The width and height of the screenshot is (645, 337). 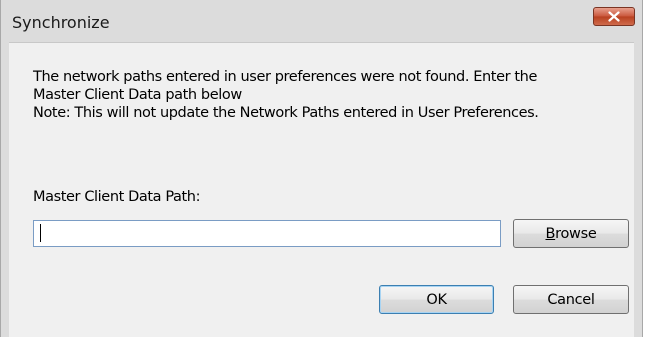 What do you see at coordinates (267, 233) in the screenshot?
I see `master-client-data-path-input` at bounding box center [267, 233].